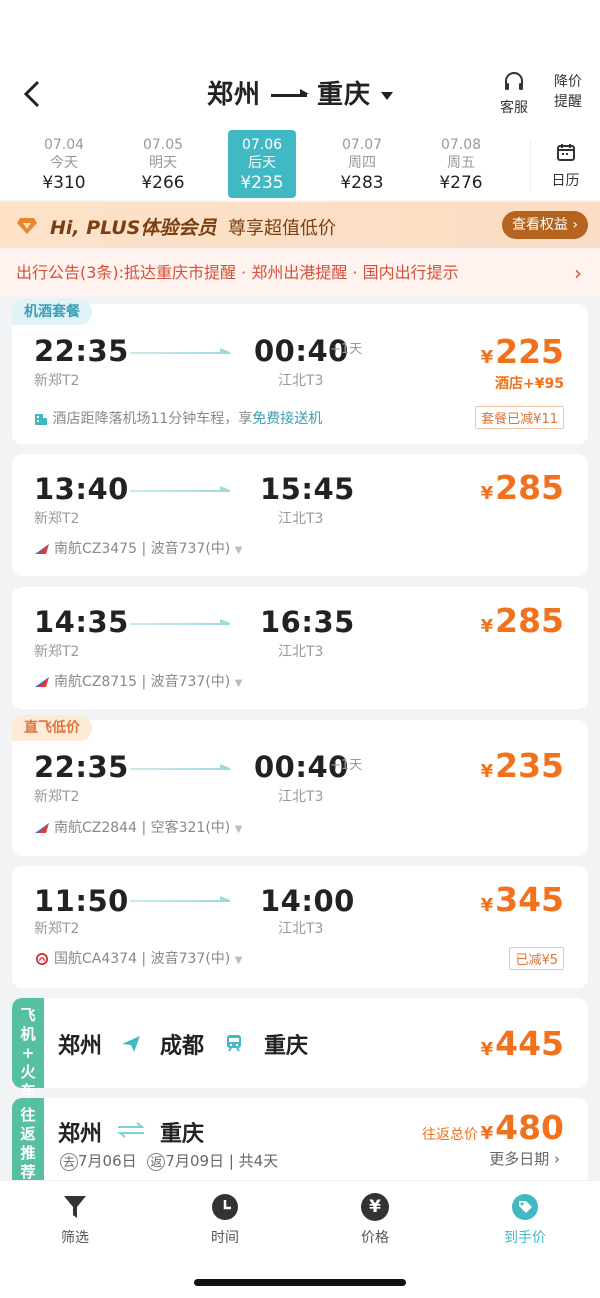 The height and width of the screenshot is (1298, 600). Describe the element at coordinates (461, 164) in the screenshot. I see `date-option: 07.08 周五 ¥276` at that location.